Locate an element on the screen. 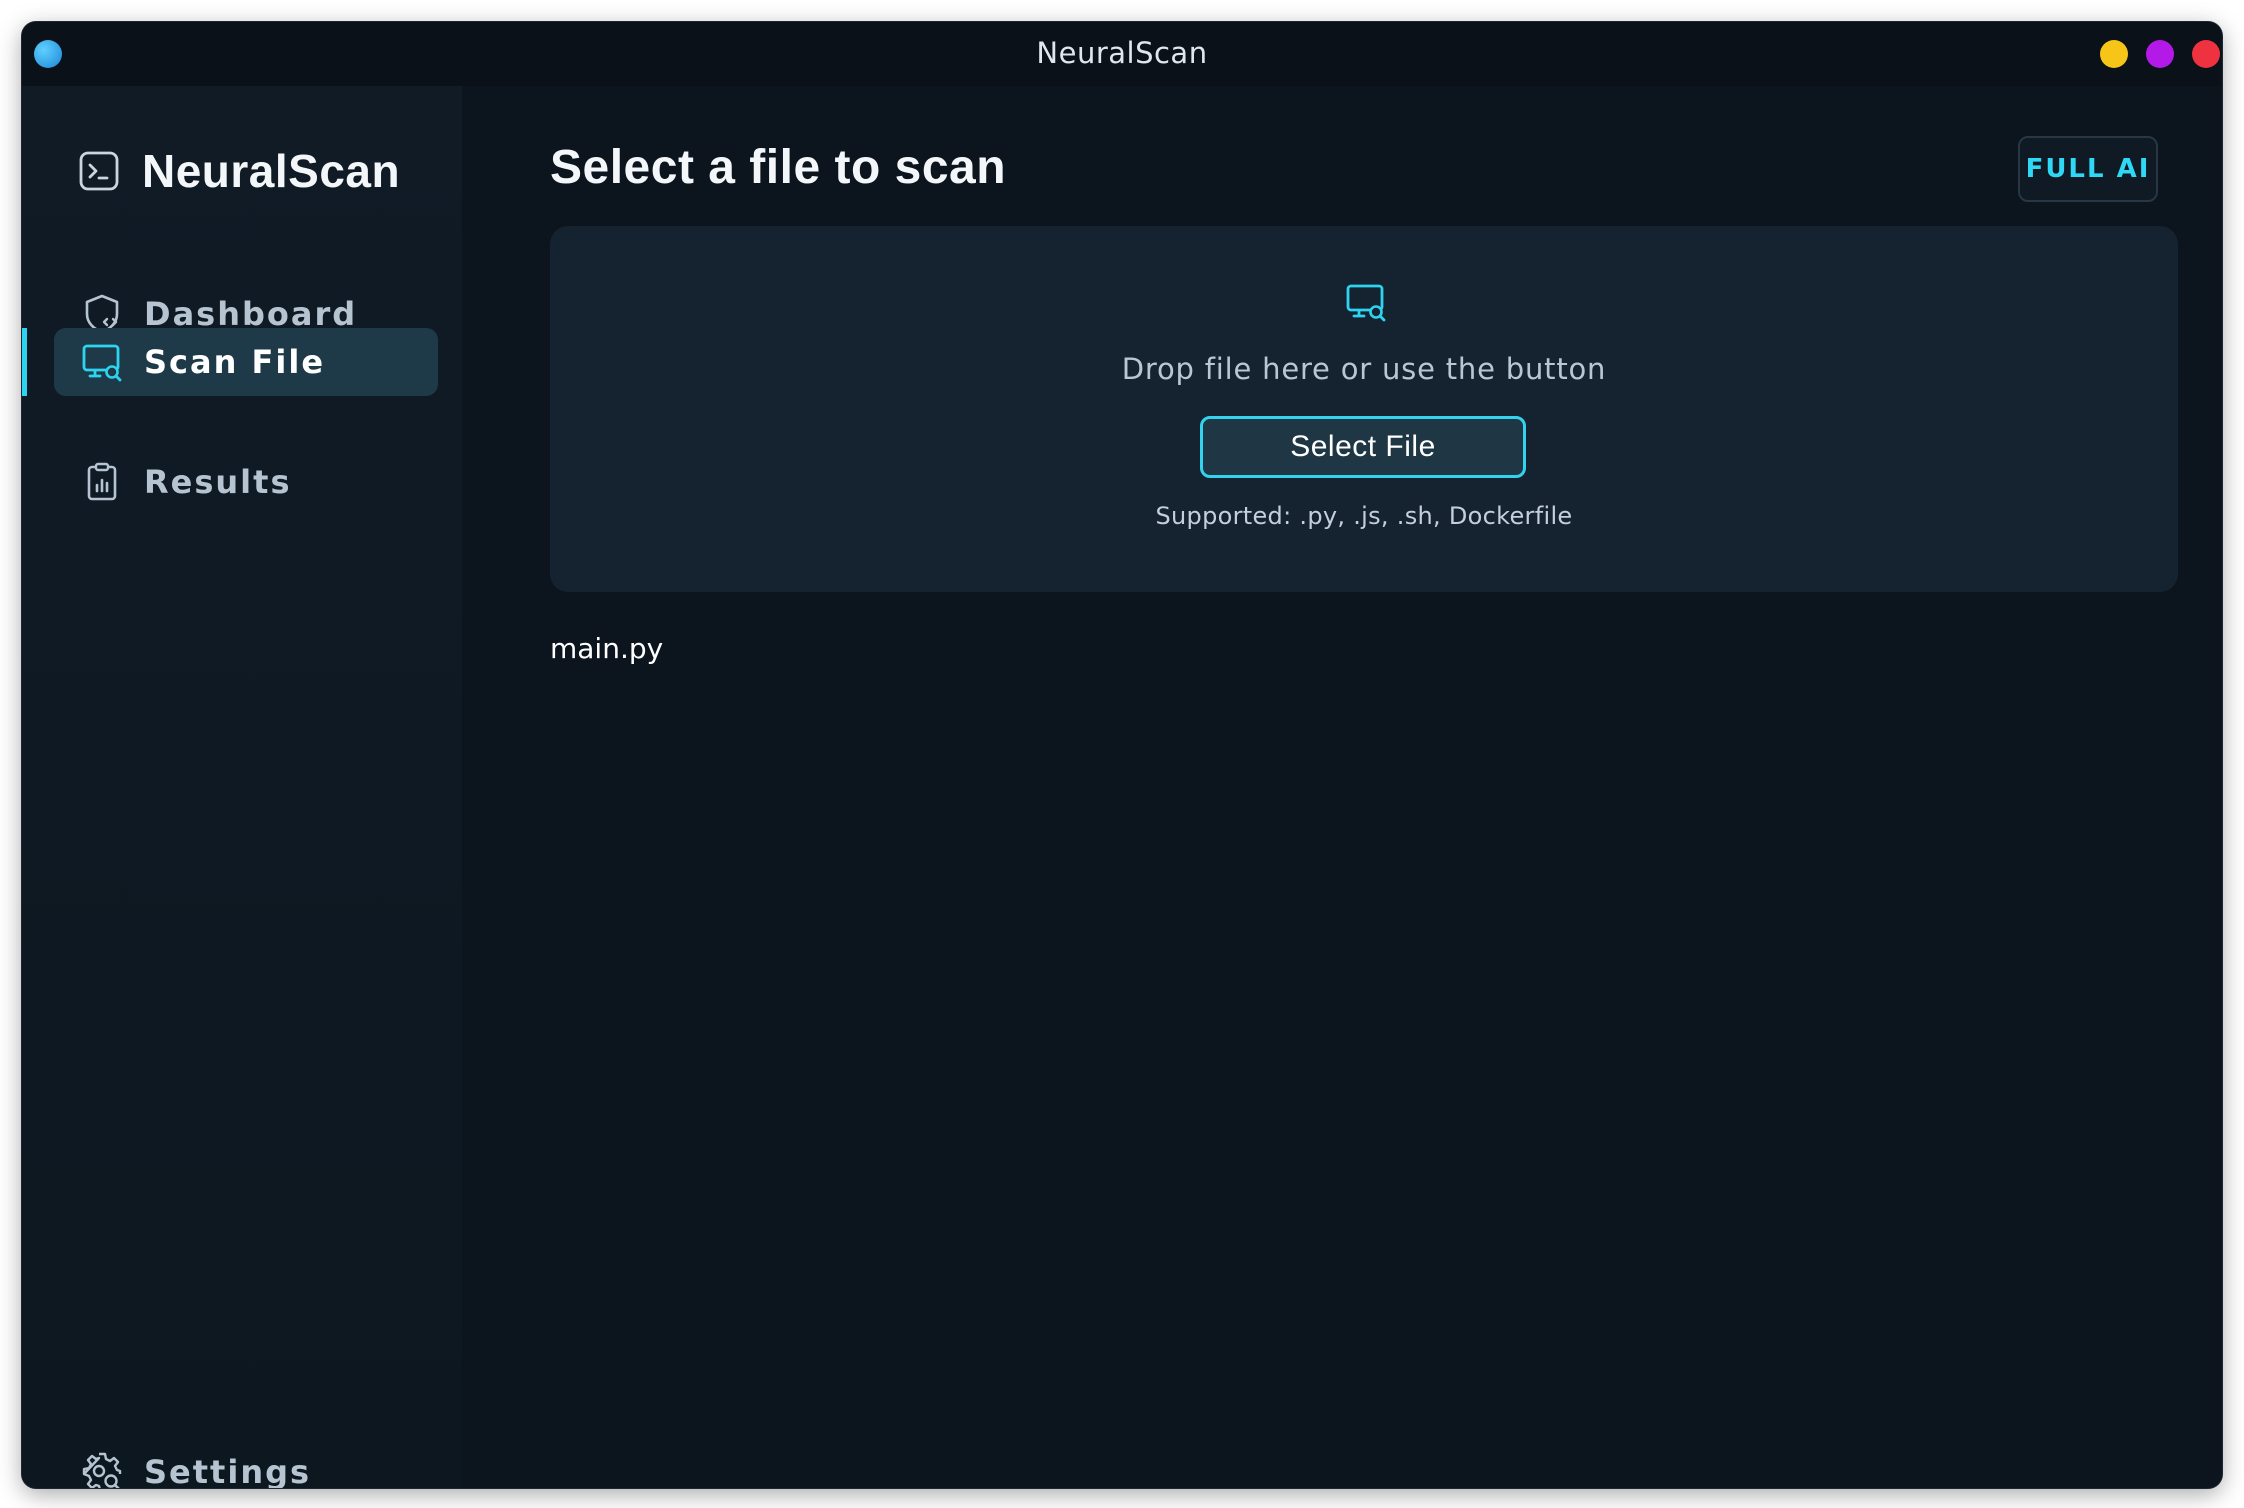  terminal-icon is located at coordinates (99, 171).